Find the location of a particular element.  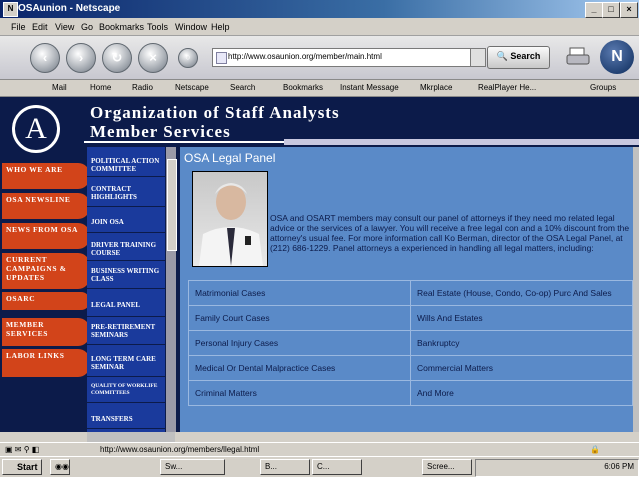

reload-button: ↻ is located at coordinates (117, 58).